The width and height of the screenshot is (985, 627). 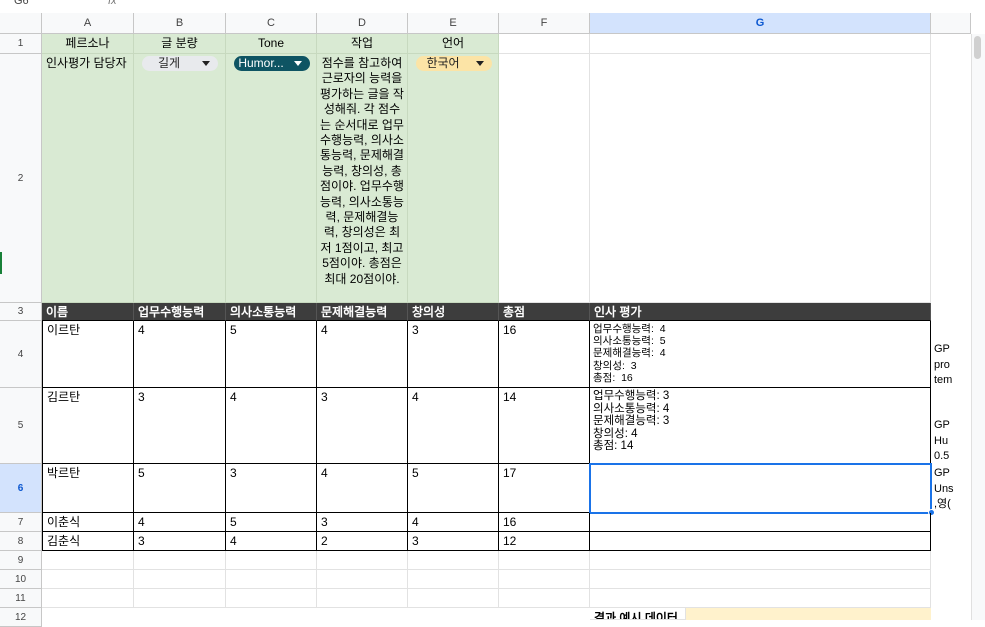 I want to click on language-dropdown-chip: 한국어, so click(x=454, y=63).